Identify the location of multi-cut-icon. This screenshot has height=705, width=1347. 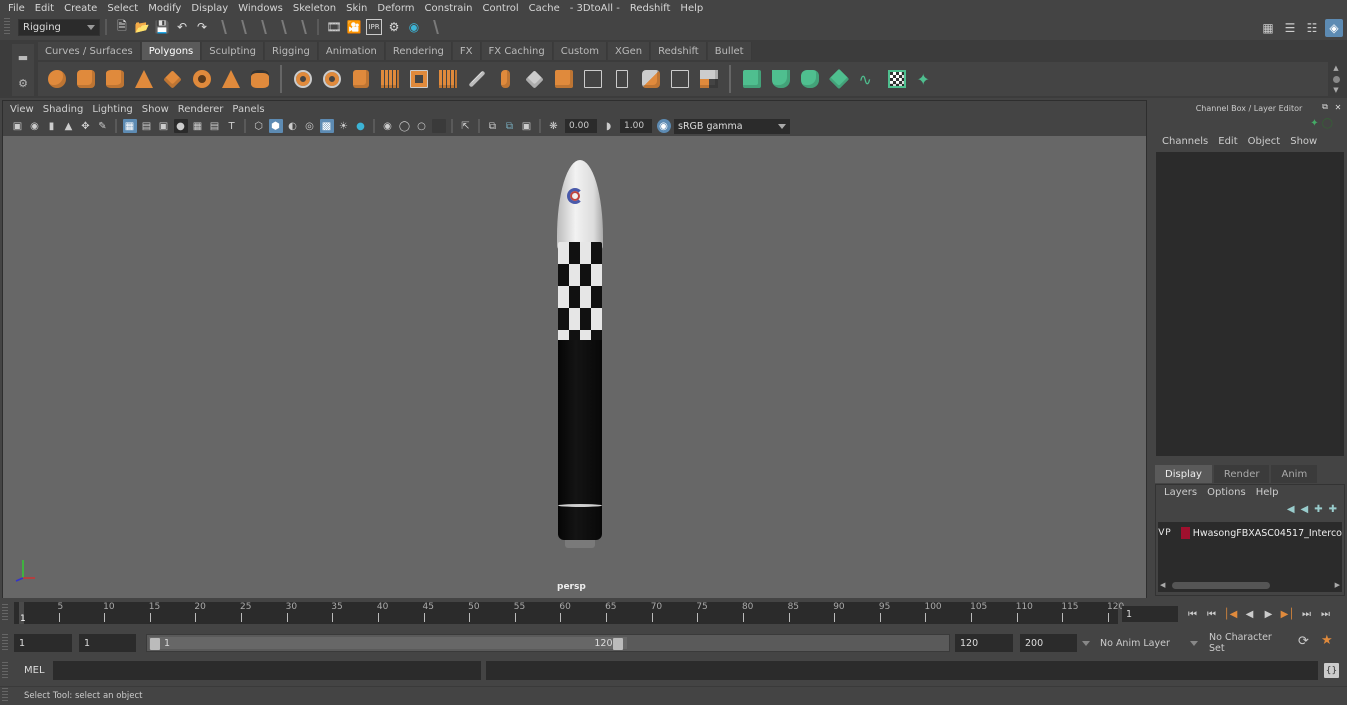
(564, 79).